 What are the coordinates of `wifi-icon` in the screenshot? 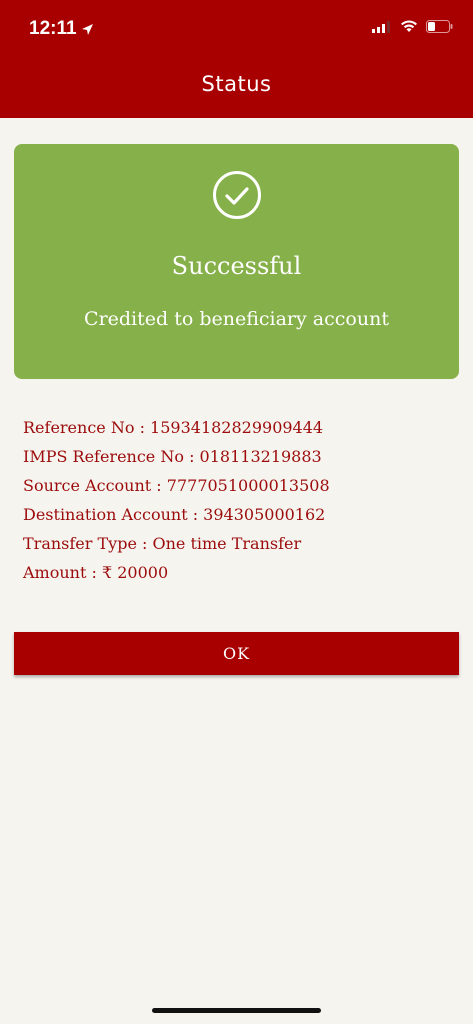 It's located at (409, 26).